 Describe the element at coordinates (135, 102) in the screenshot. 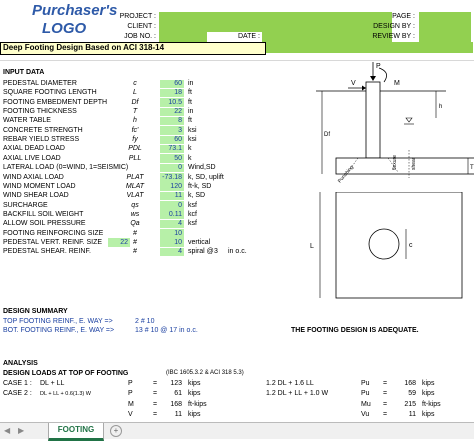

I see `input-symbol: Df` at that location.